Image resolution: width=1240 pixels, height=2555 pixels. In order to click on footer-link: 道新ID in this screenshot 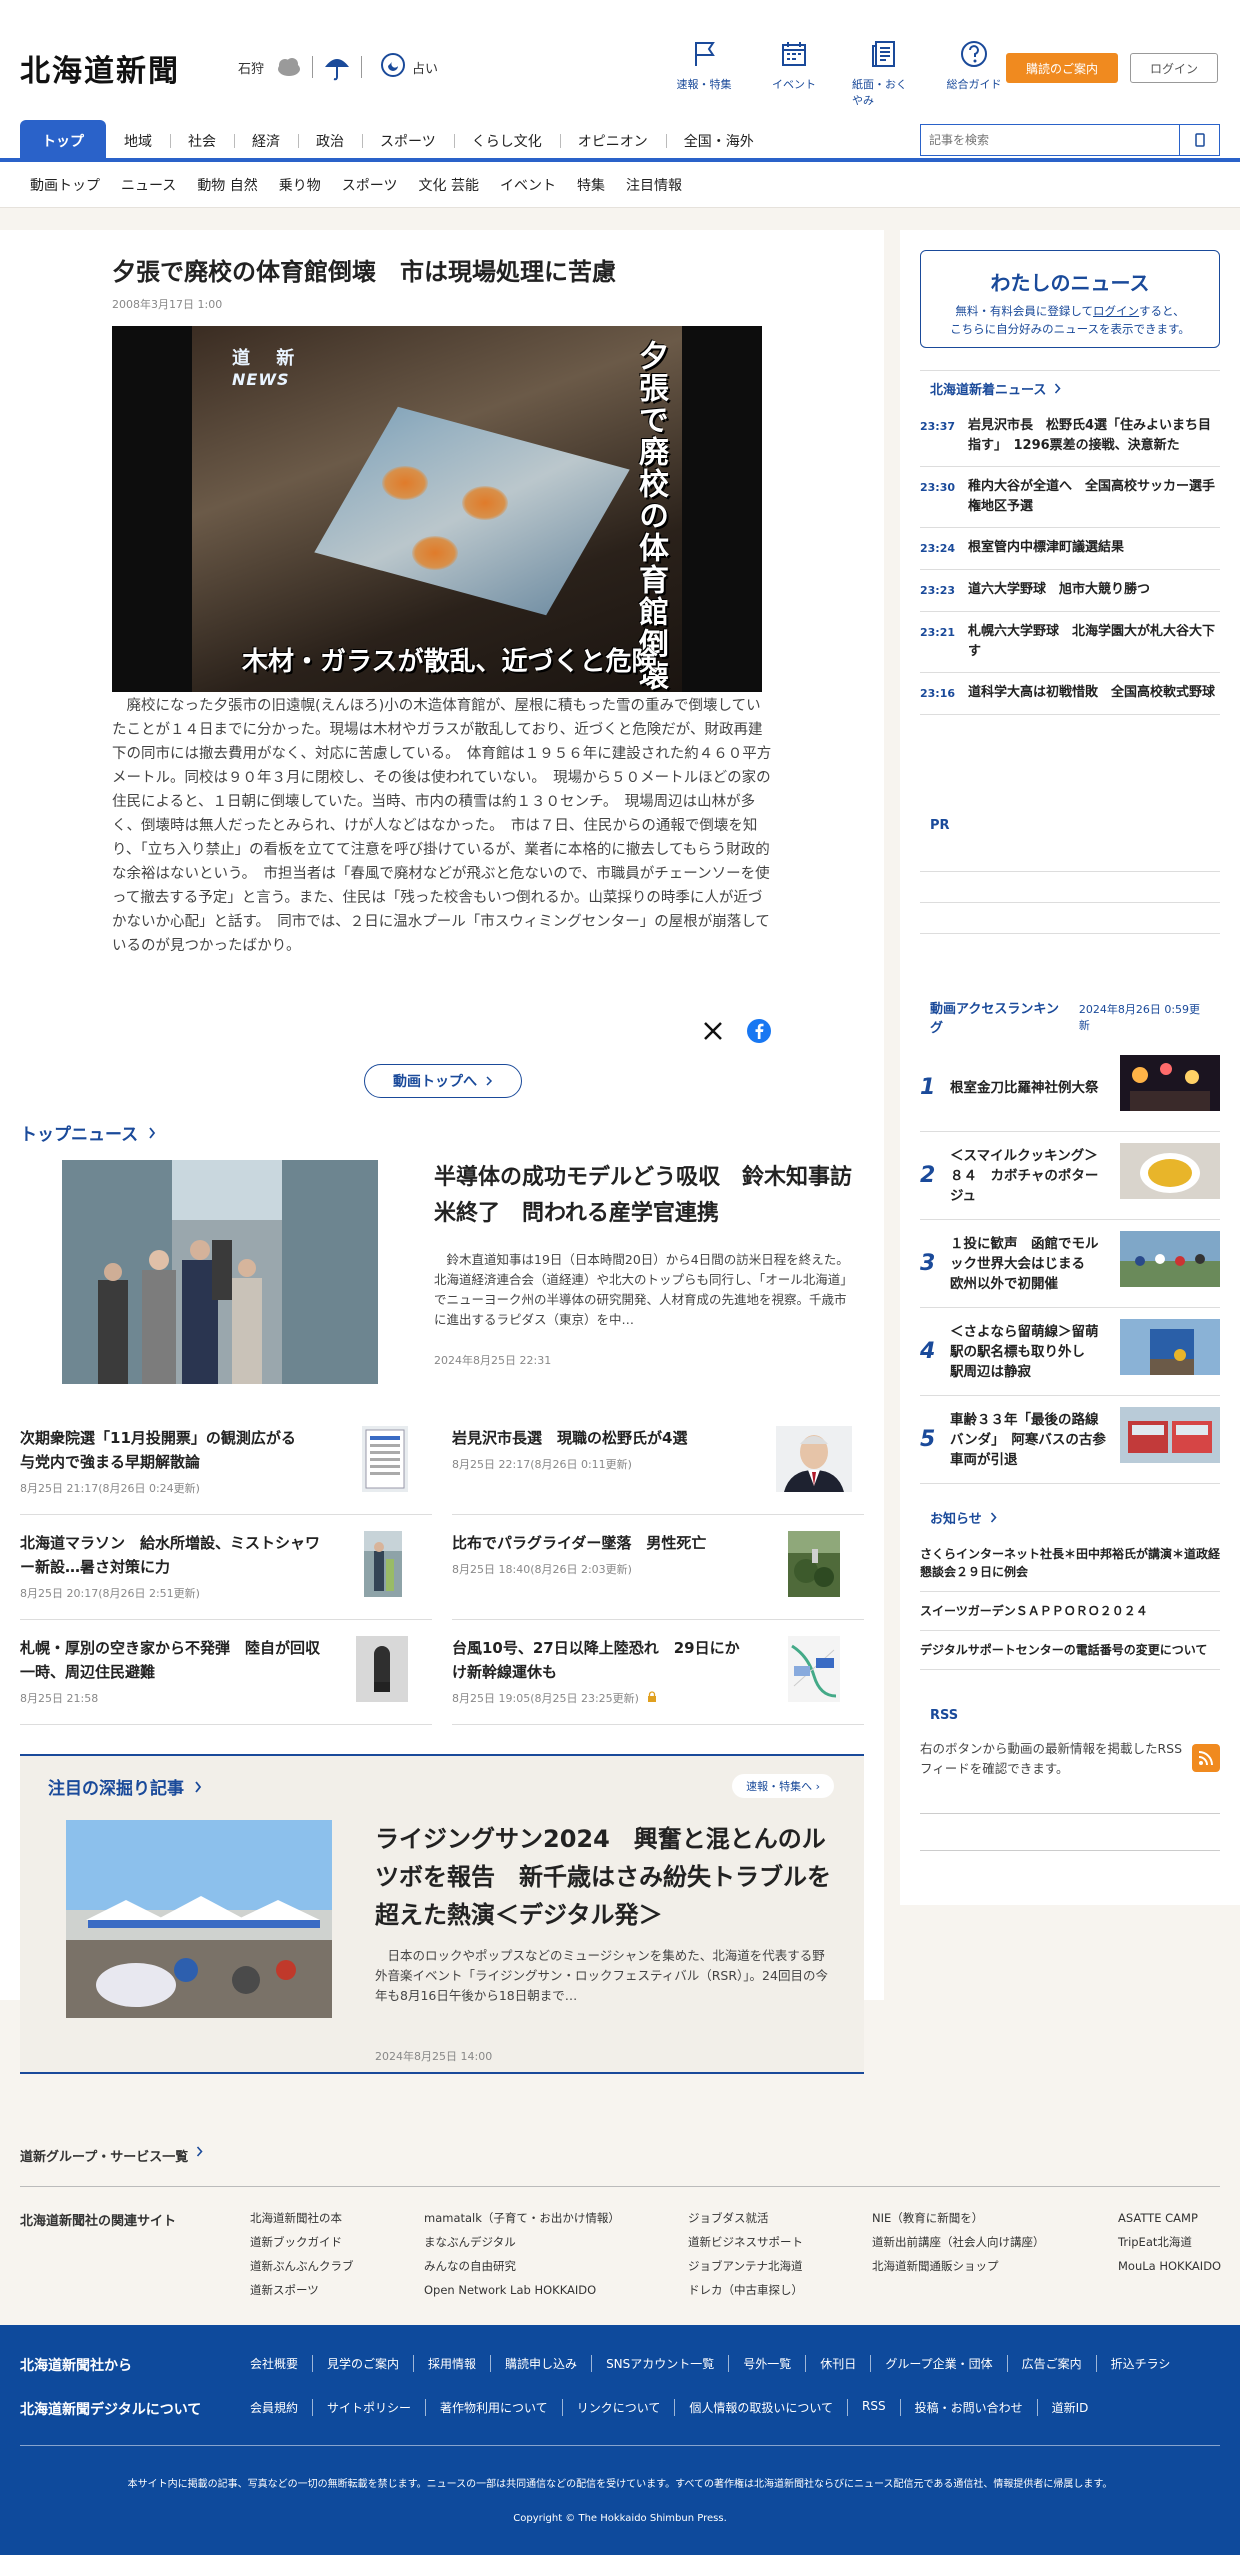, I will do `click(1069, 2407)`.